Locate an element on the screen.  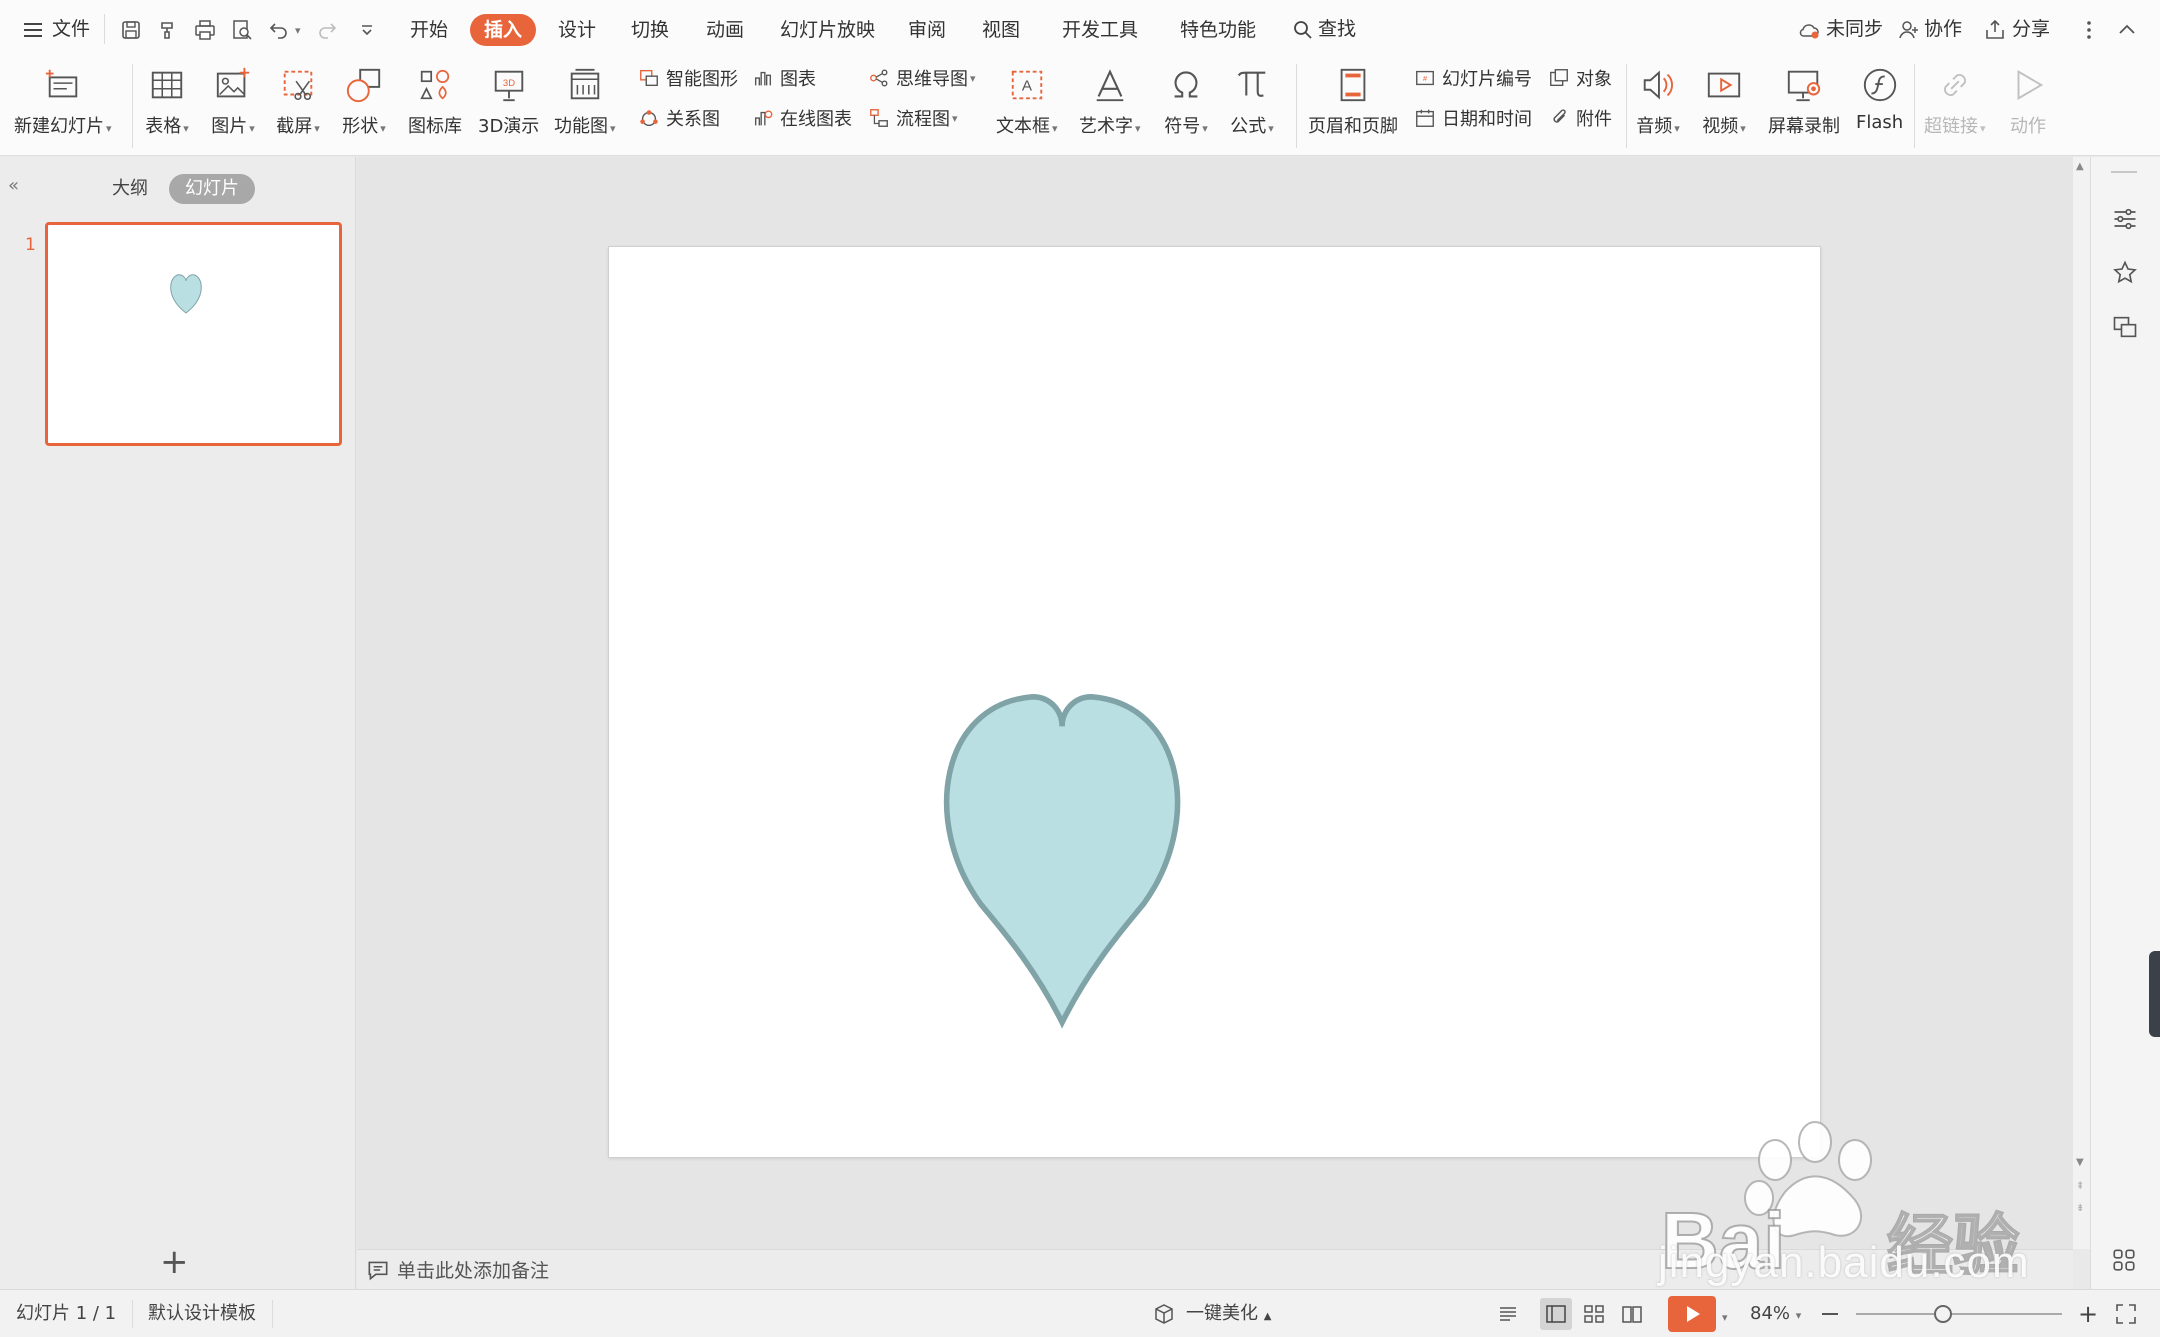
one-click-beautify: 一键美化 ▲ is located at coordinates (1228, 1315).